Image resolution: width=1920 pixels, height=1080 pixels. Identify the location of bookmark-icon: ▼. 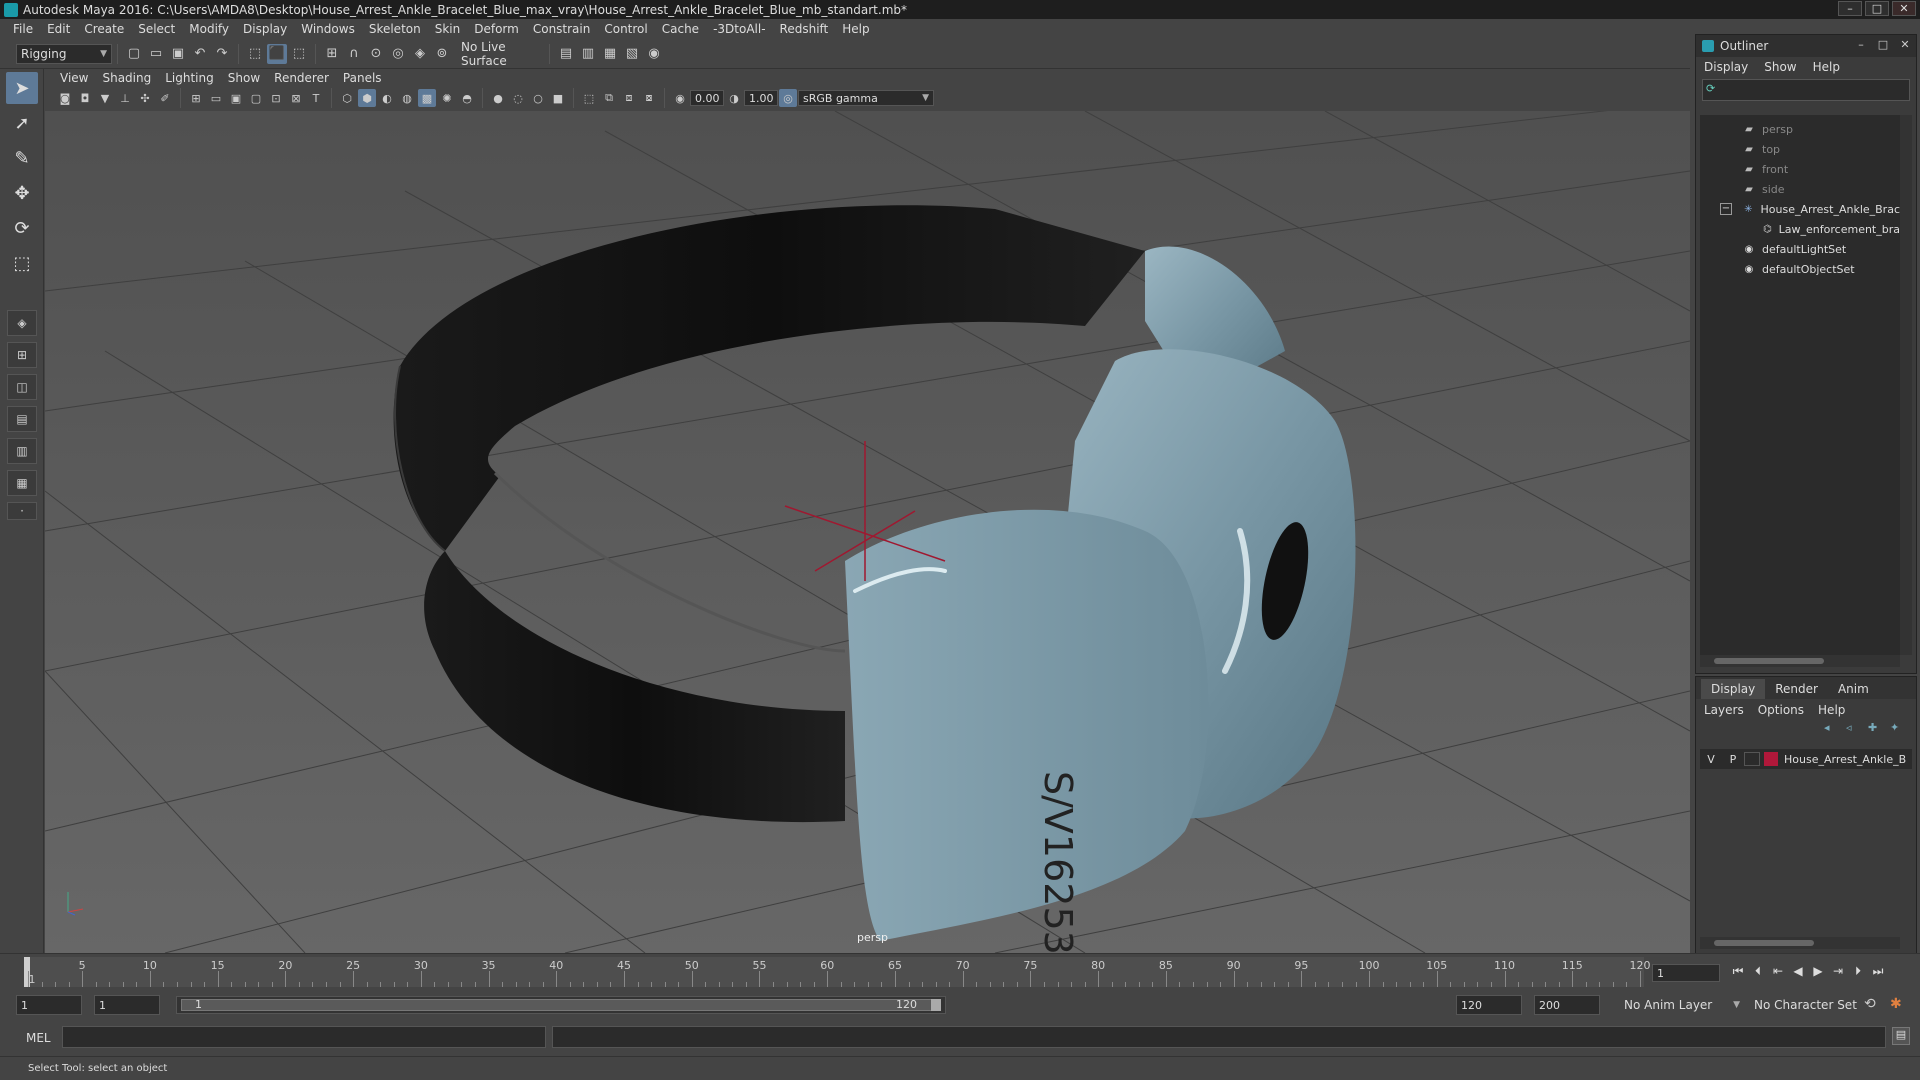
(105, 98).